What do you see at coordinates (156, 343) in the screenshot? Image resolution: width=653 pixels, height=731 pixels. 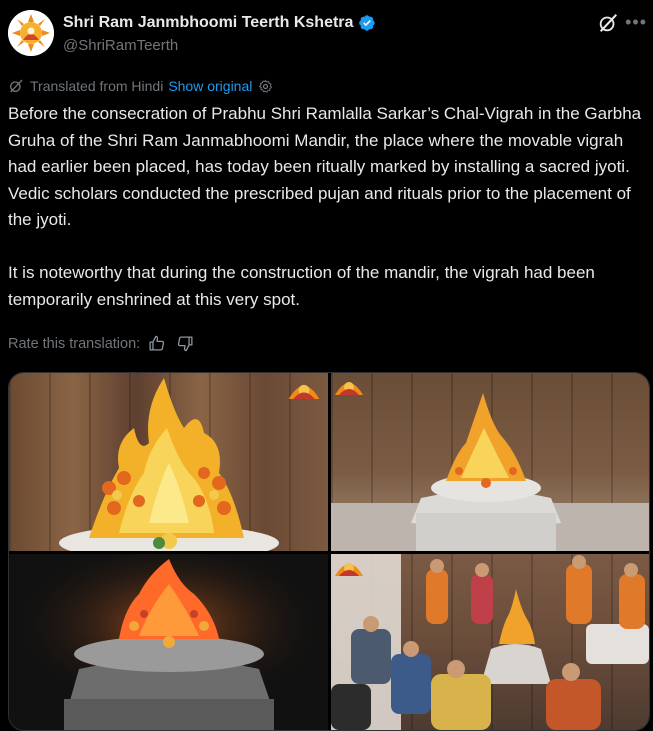 I see `thumbs-up-icon` at bounding box center [156, 343].